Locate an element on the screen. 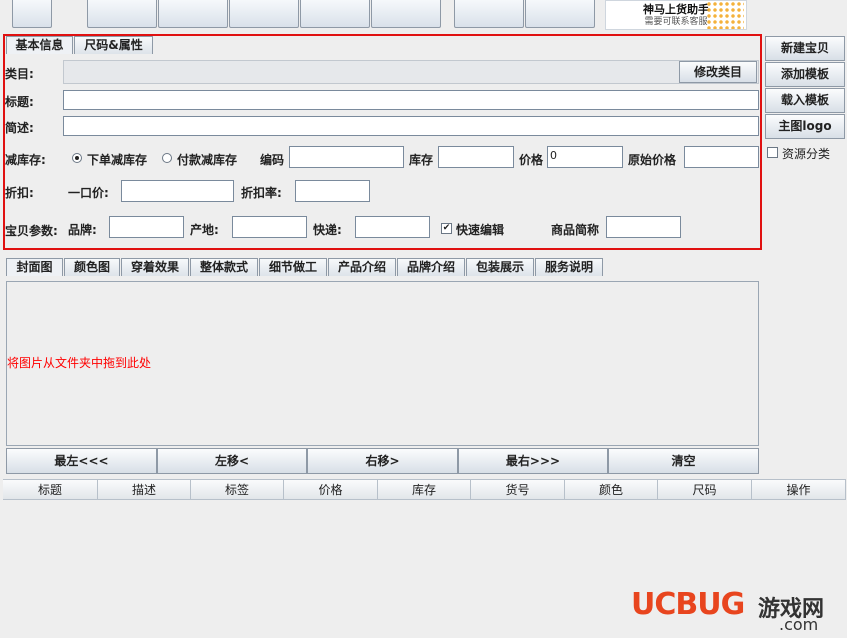 The width and height of the screenshot is (847, 638). col-size: 尺码 is located at coordinates (705, 490).